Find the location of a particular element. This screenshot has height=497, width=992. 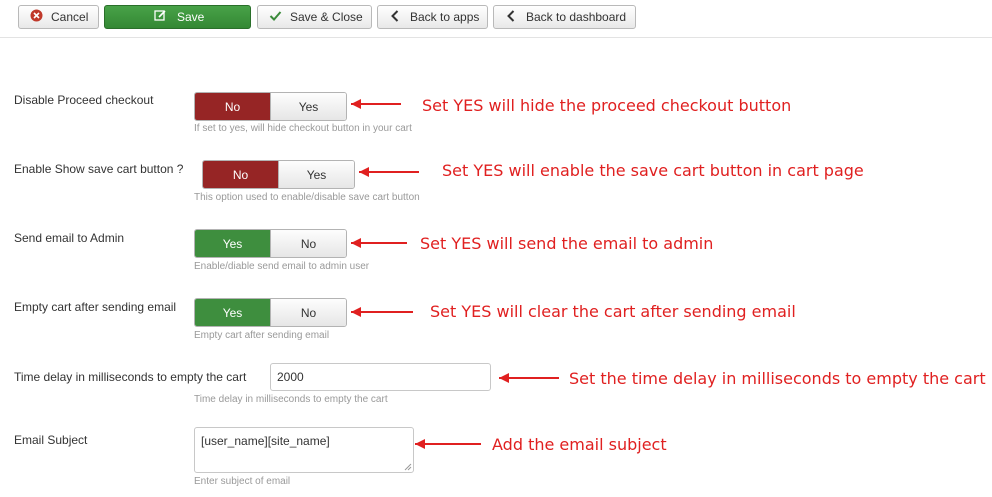

empty-cart-toggle: Yes No is located at coordinates (270, 312).